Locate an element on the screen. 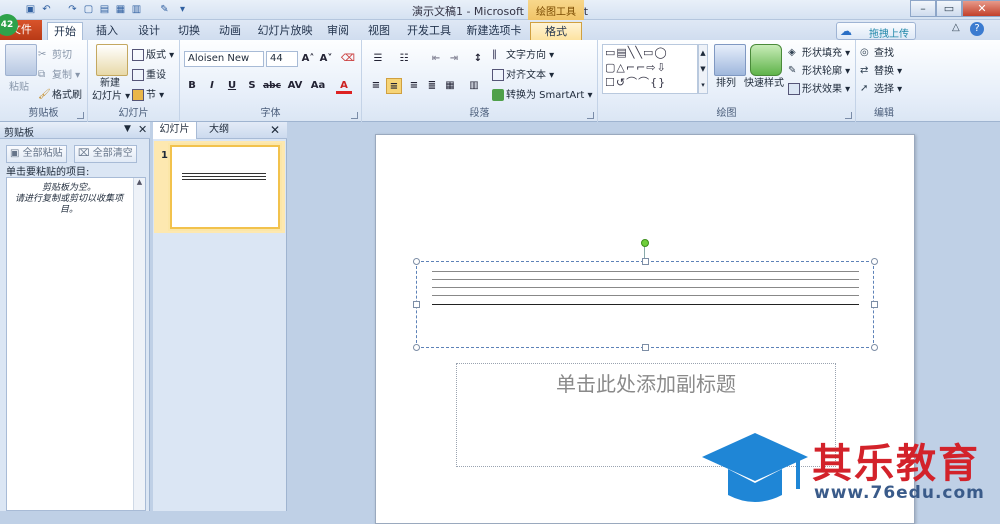 The width and height of the screenshot is (1000, 524). pane-menu-icon: ▼ is located at coordinates (127, 129).